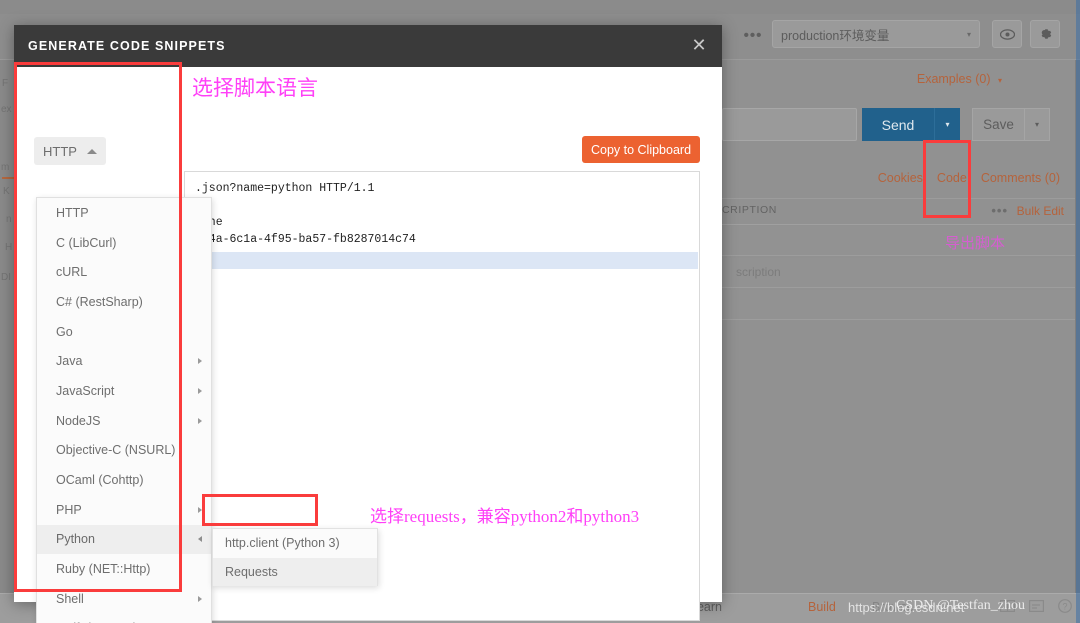 Image resolution: width=1080 pixels, height=623 pixels. I want to click on sidebar-fragment-5: H, so click(9, 247).